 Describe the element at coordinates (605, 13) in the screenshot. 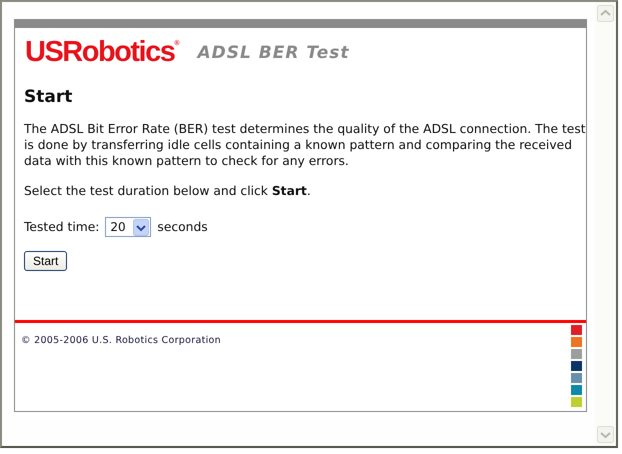

I see `scroll-up-icon` at that location.